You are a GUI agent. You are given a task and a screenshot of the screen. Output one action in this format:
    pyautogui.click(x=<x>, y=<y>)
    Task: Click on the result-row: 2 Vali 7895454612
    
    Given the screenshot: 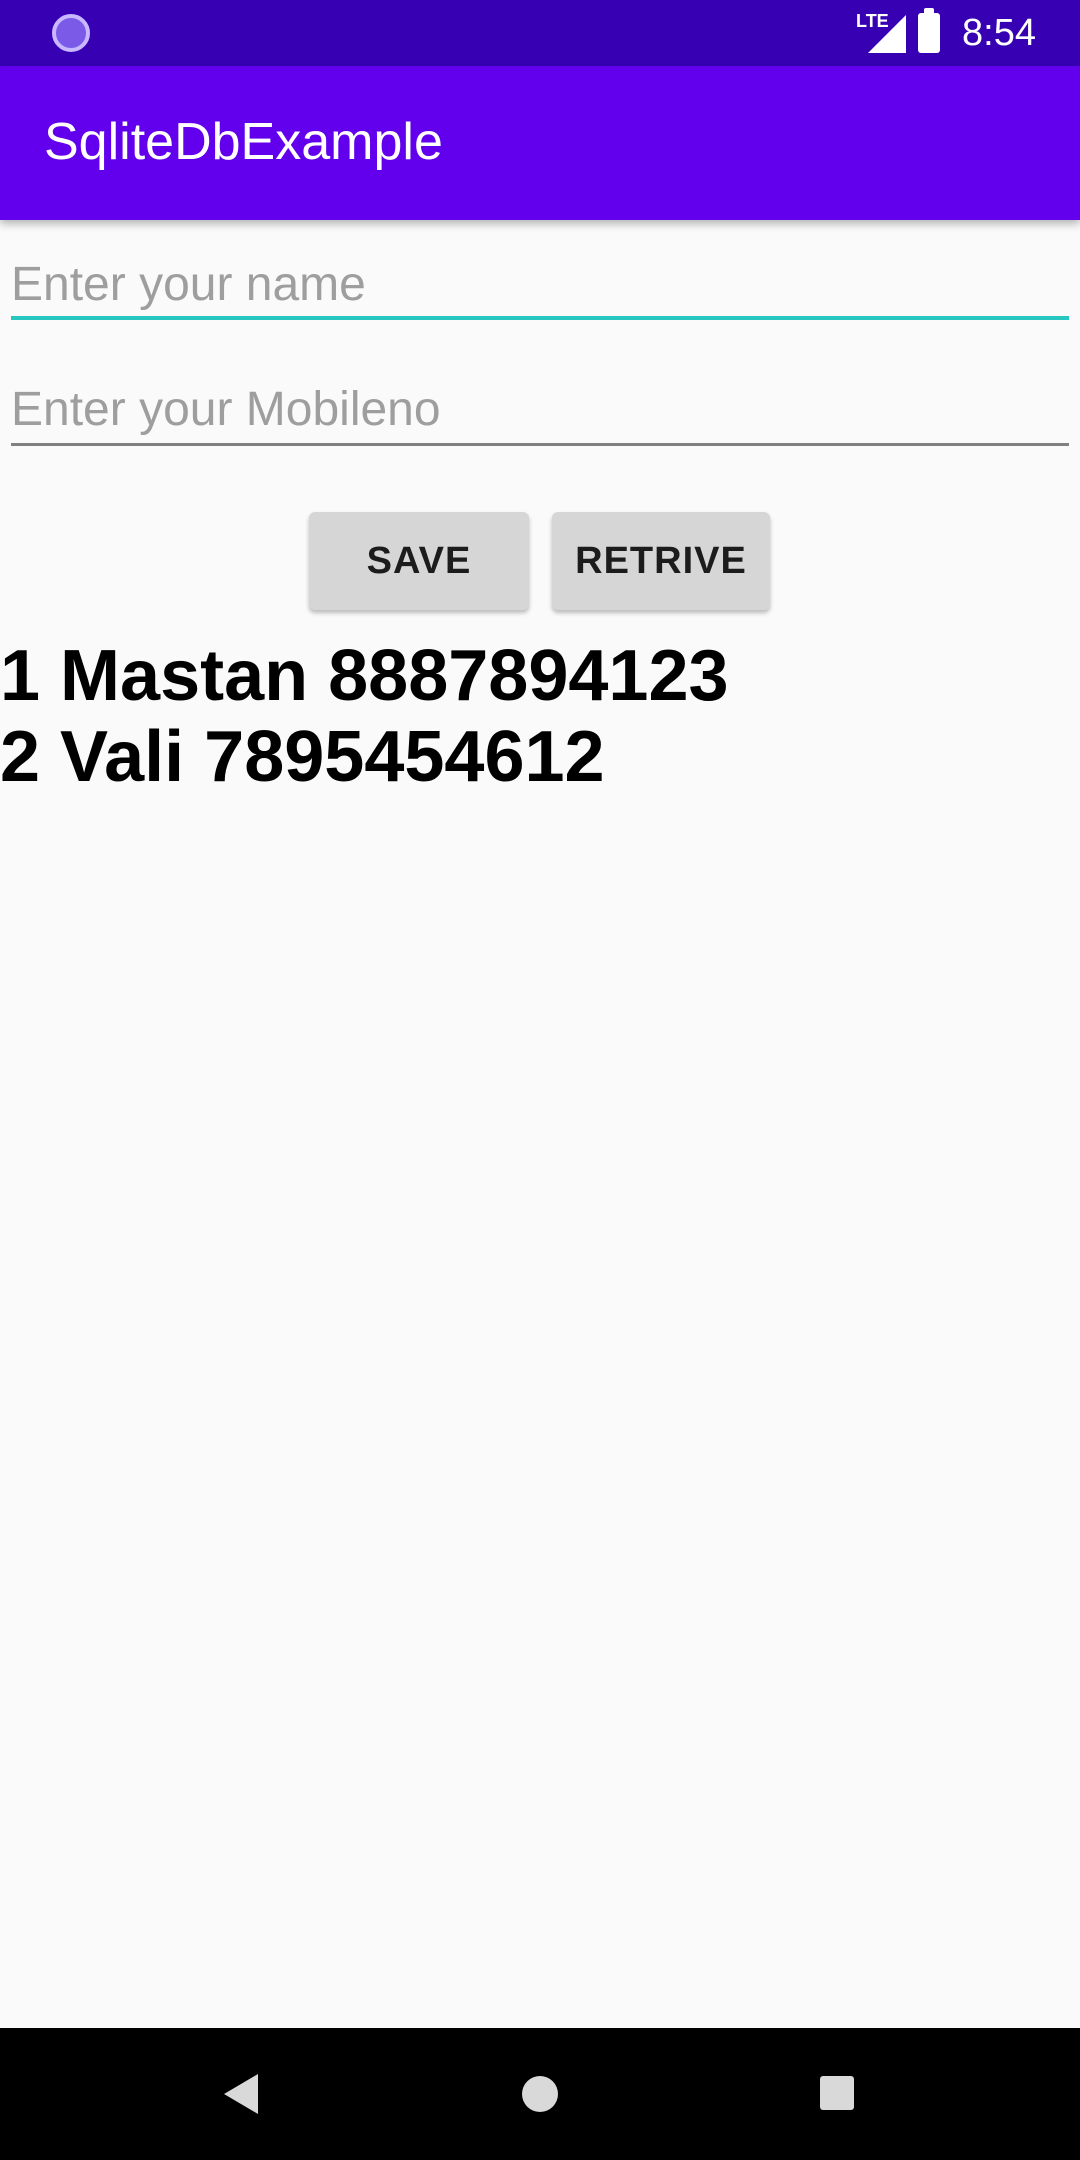 What is the action you would take?
    pyautogui.click(x=302, y=757)
    